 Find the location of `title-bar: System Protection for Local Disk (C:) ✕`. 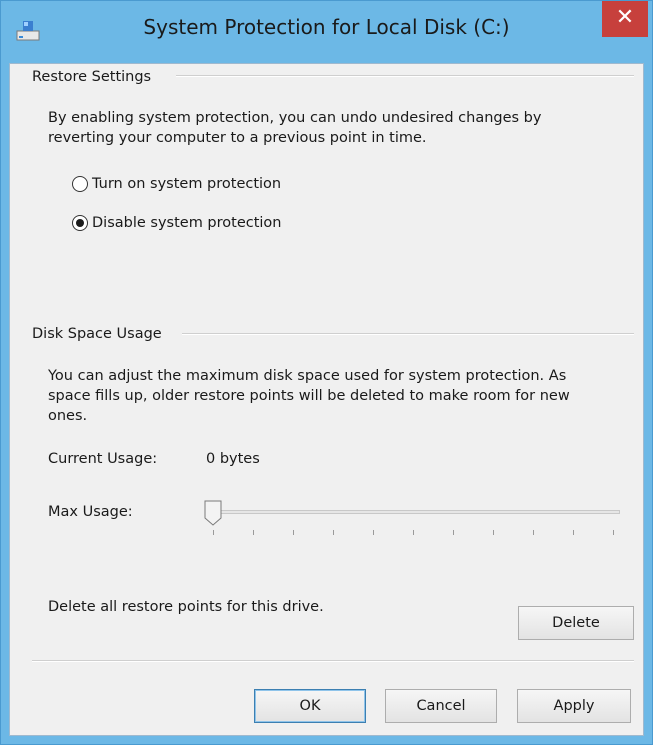

title-bar: System Protection for Local Disk (C:) ✕ is located at coordinates (326, 32).